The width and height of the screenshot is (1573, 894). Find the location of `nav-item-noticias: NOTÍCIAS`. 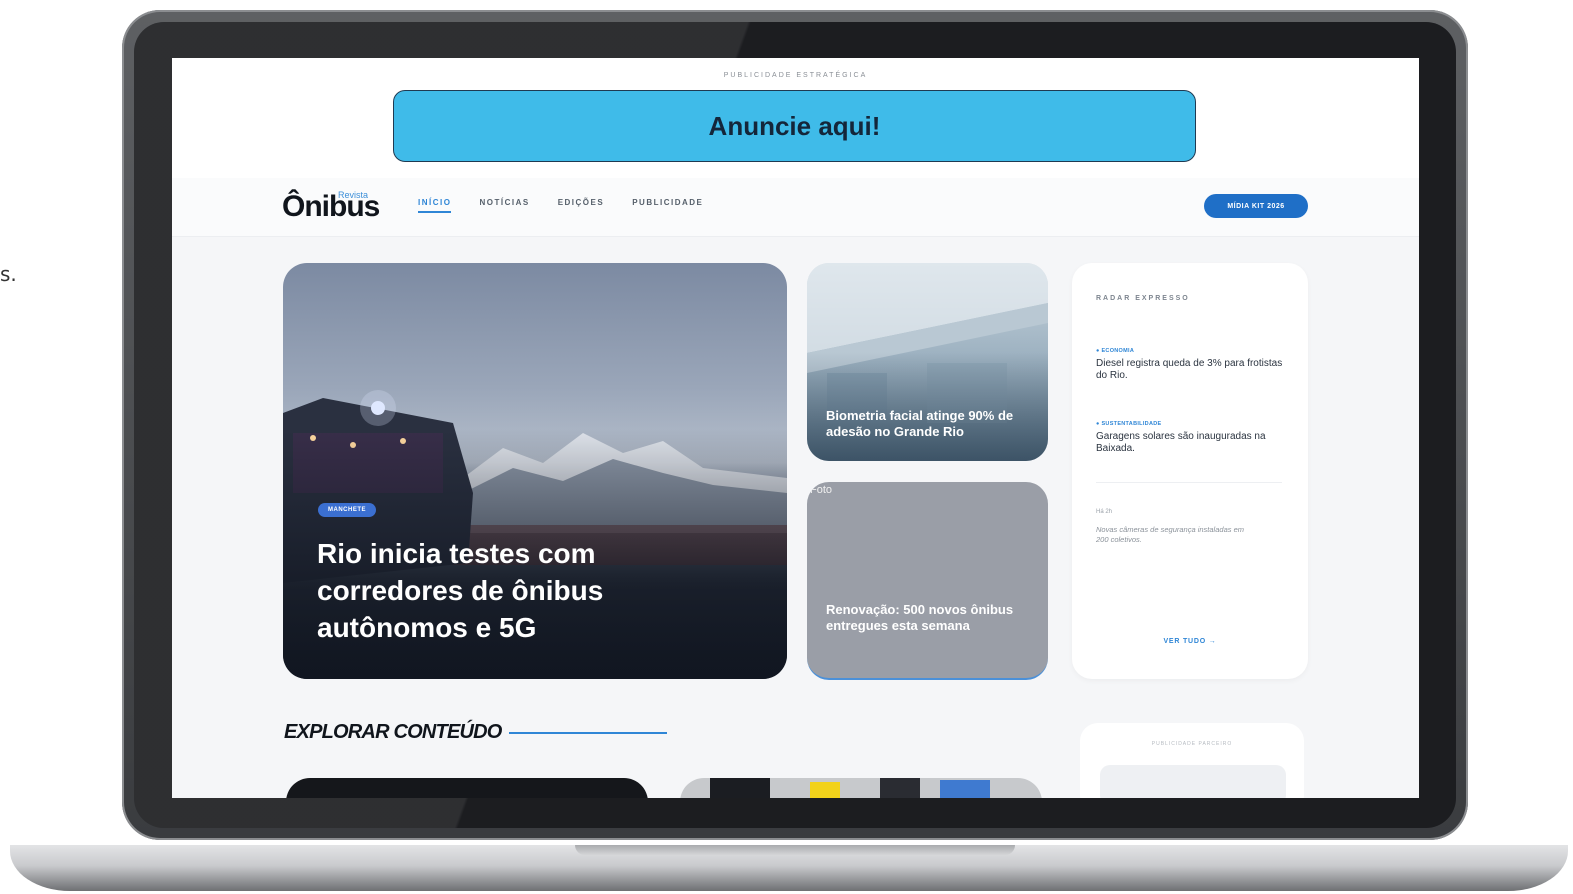

nav-item-noticias: NOTÍCIAS is located at coordinates (504, 205).